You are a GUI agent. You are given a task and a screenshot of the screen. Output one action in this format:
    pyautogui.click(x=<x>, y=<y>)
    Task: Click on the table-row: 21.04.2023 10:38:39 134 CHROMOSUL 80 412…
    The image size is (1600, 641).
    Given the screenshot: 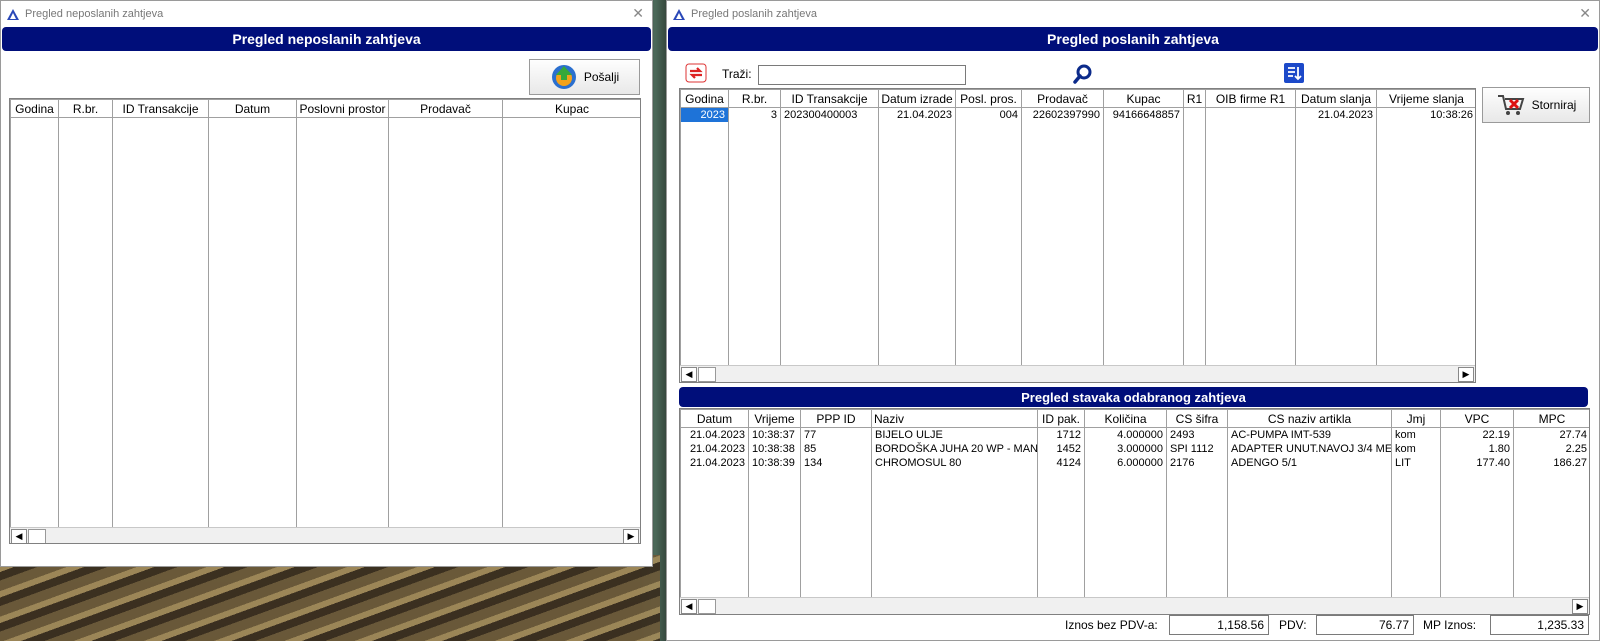 What is the action you would take?
    pyautogui.click(x=1134, y=463)
    